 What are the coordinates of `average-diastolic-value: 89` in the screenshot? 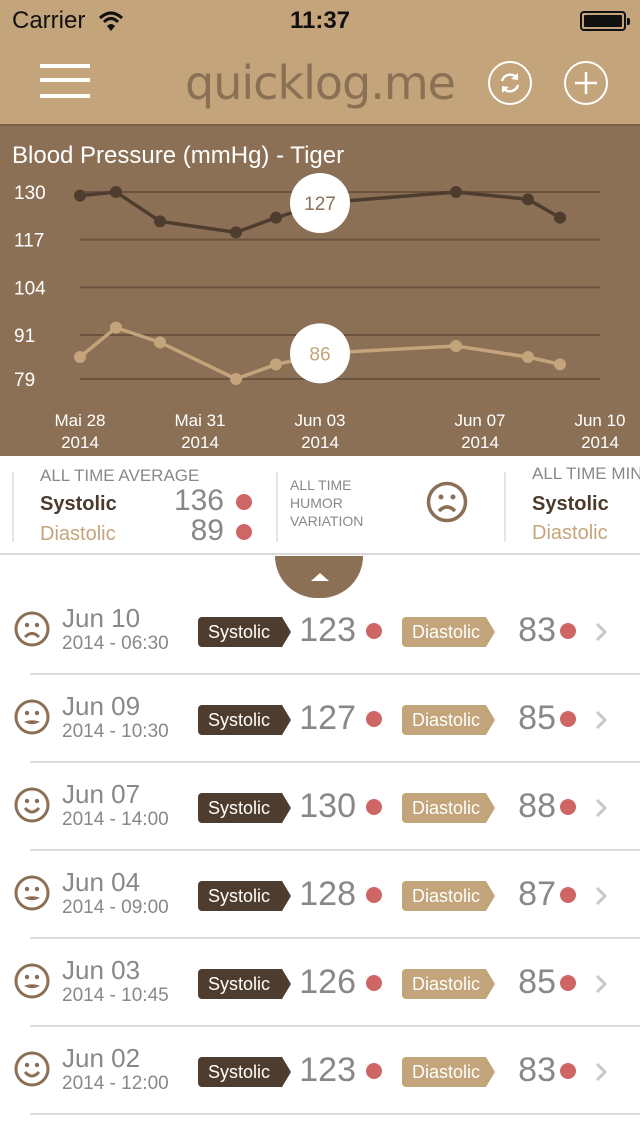 It's located at (207, 530).